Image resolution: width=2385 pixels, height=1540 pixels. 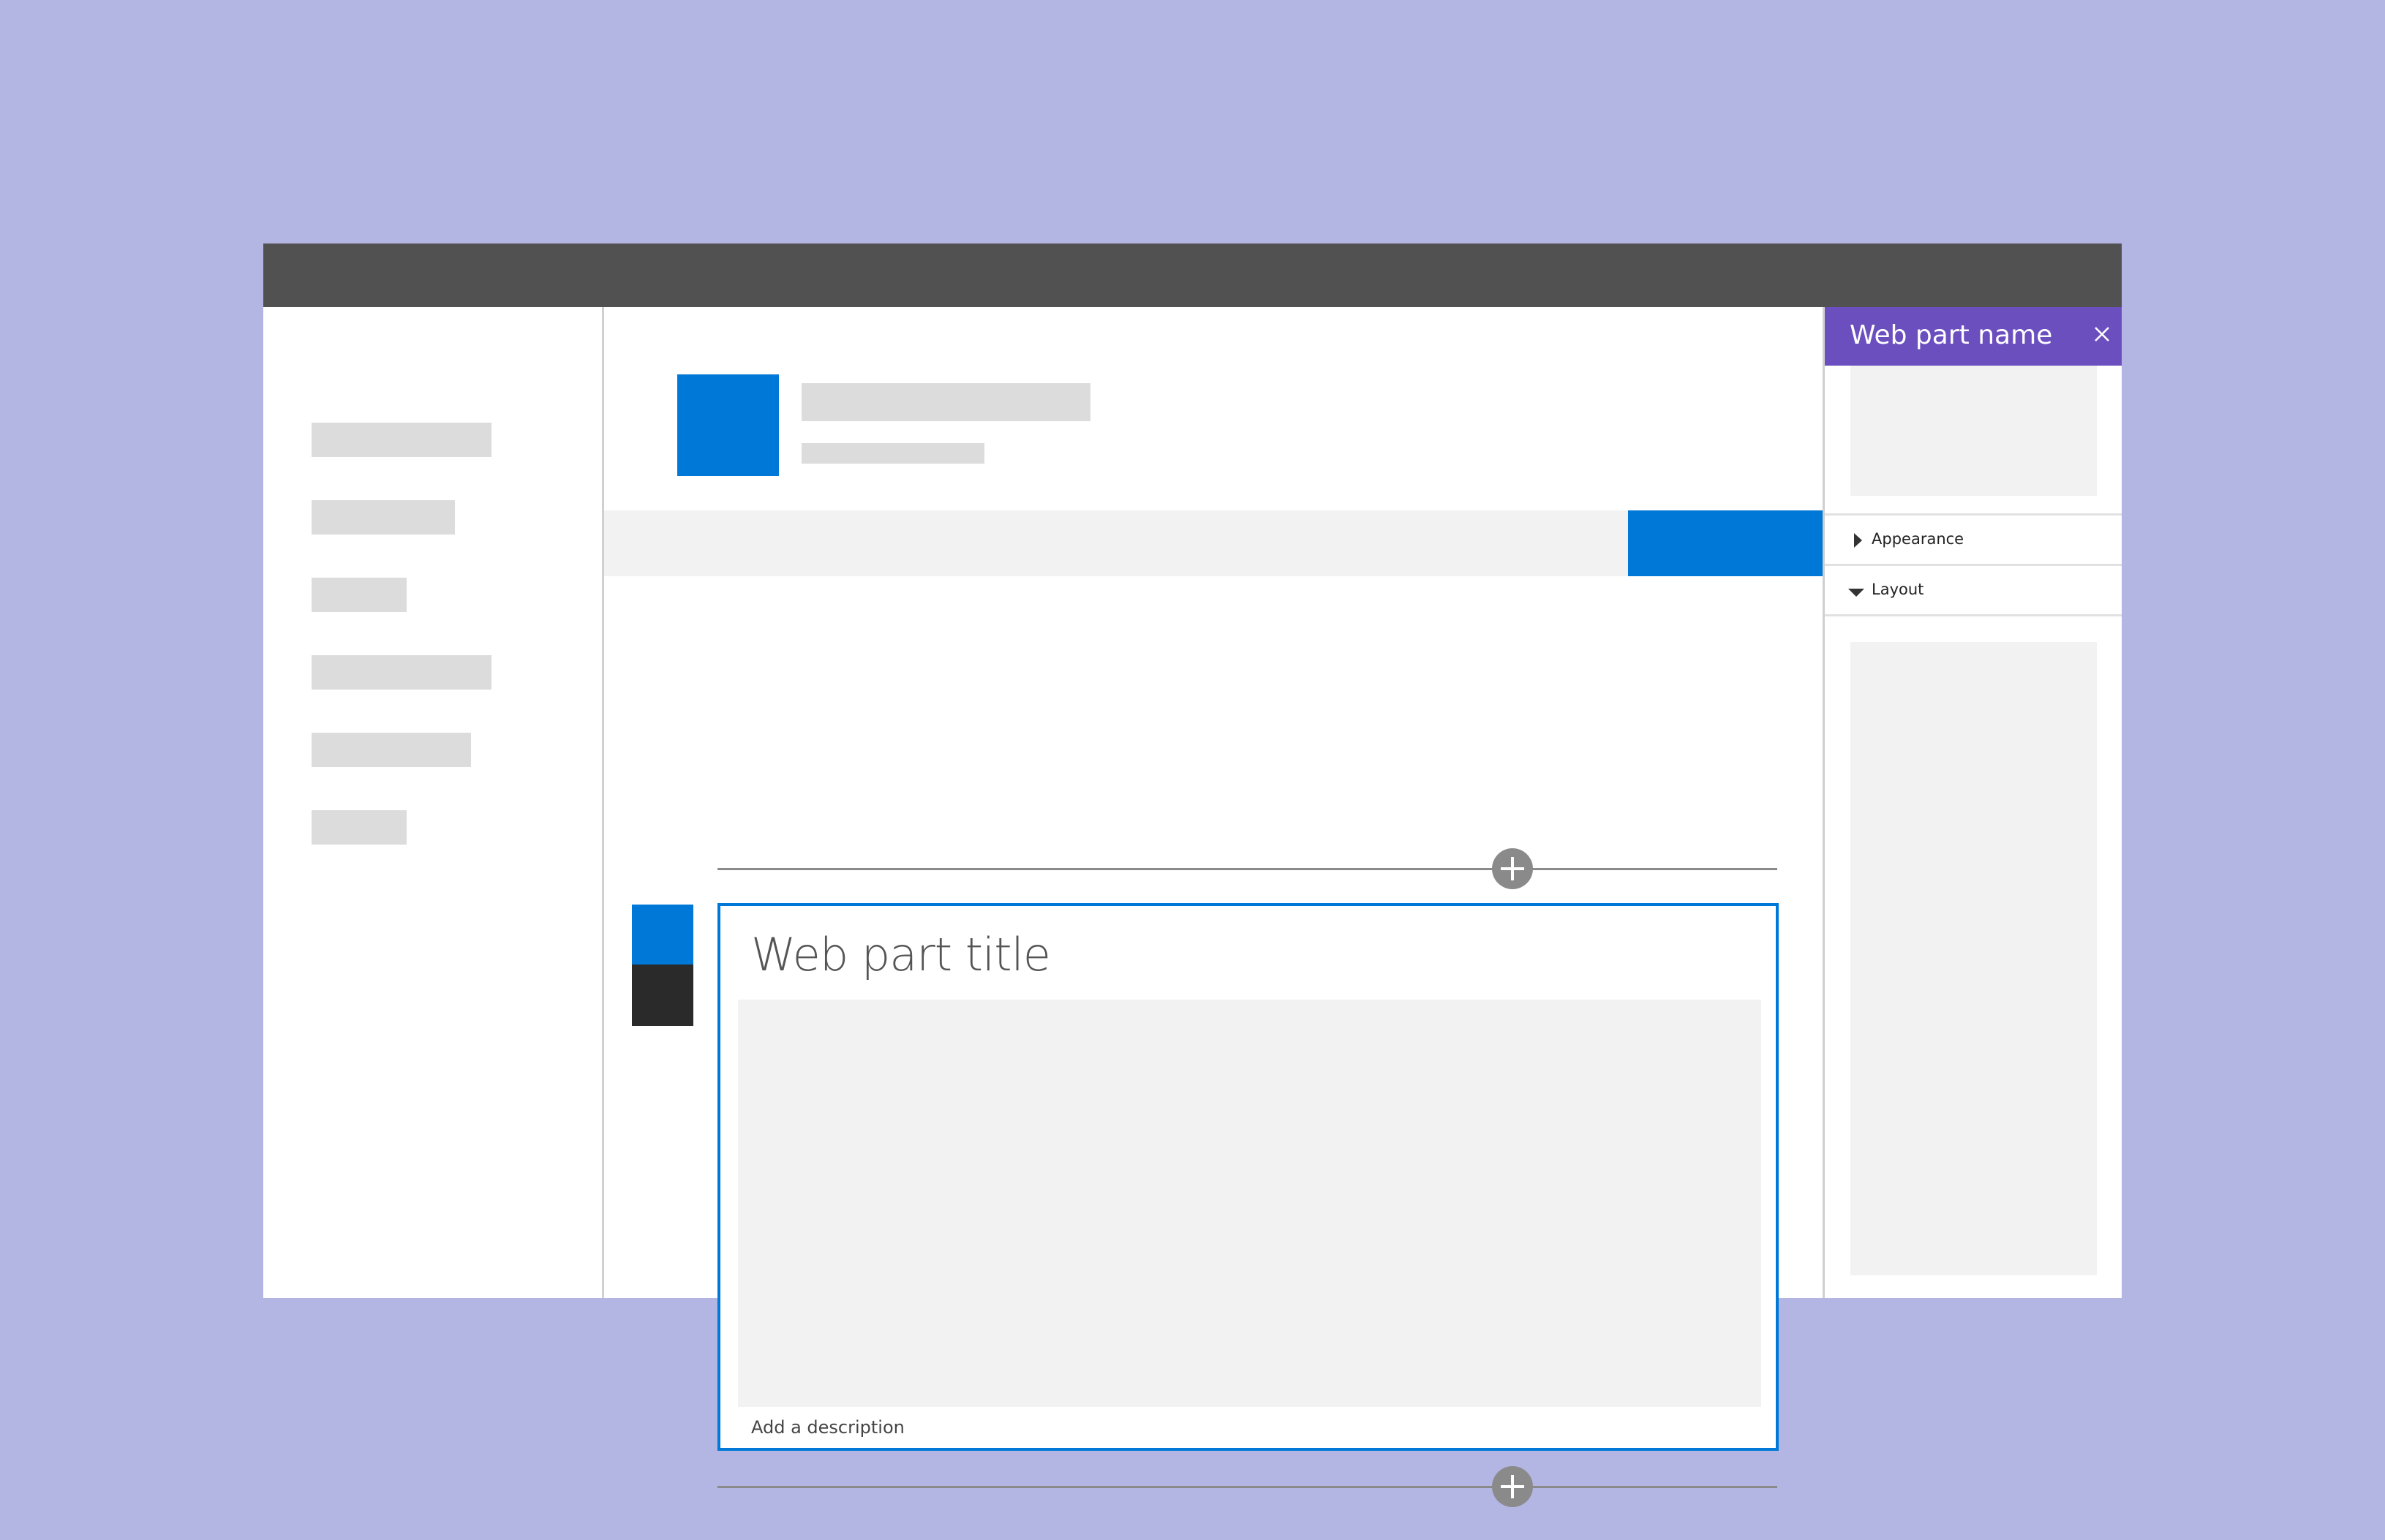 What do you see at coordinates (728, 425) in the screenshot?
I see `site-logo` at bounding box center [728, 425].